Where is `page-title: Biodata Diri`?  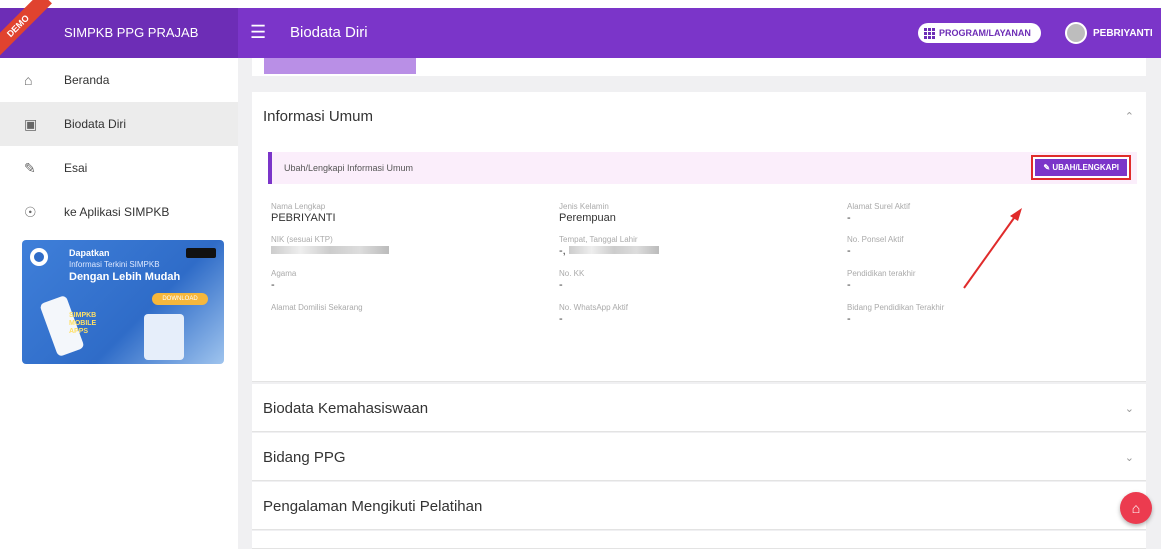
page-title: Biodata Diri is located at coordinates (329, 32).